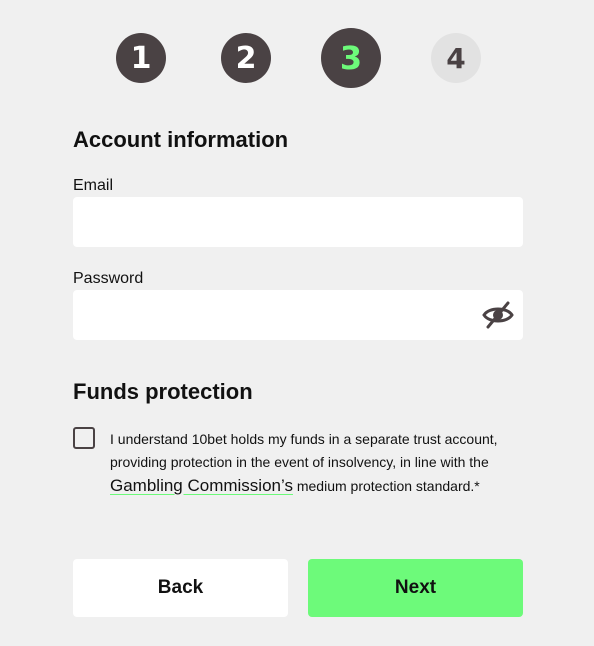  I want to click on funds-protection-checkbox, so click(84, 438).